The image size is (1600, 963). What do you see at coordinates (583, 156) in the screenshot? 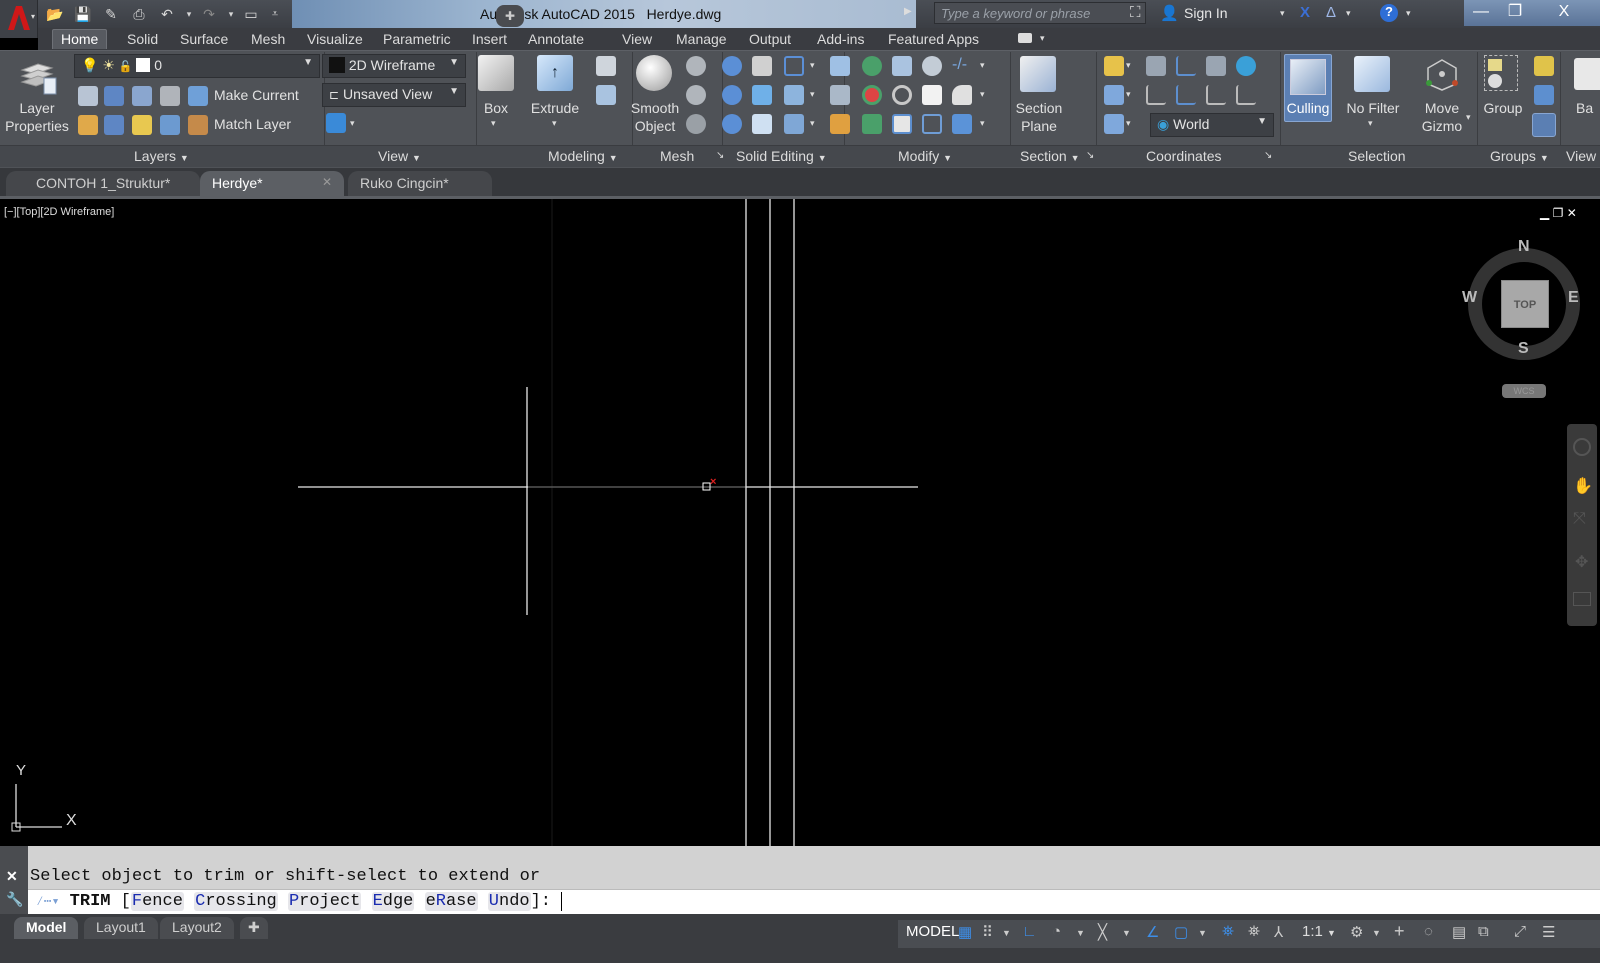
I see `modeling-panel-title: Modeling ▼` at bounding box center [583, 156].